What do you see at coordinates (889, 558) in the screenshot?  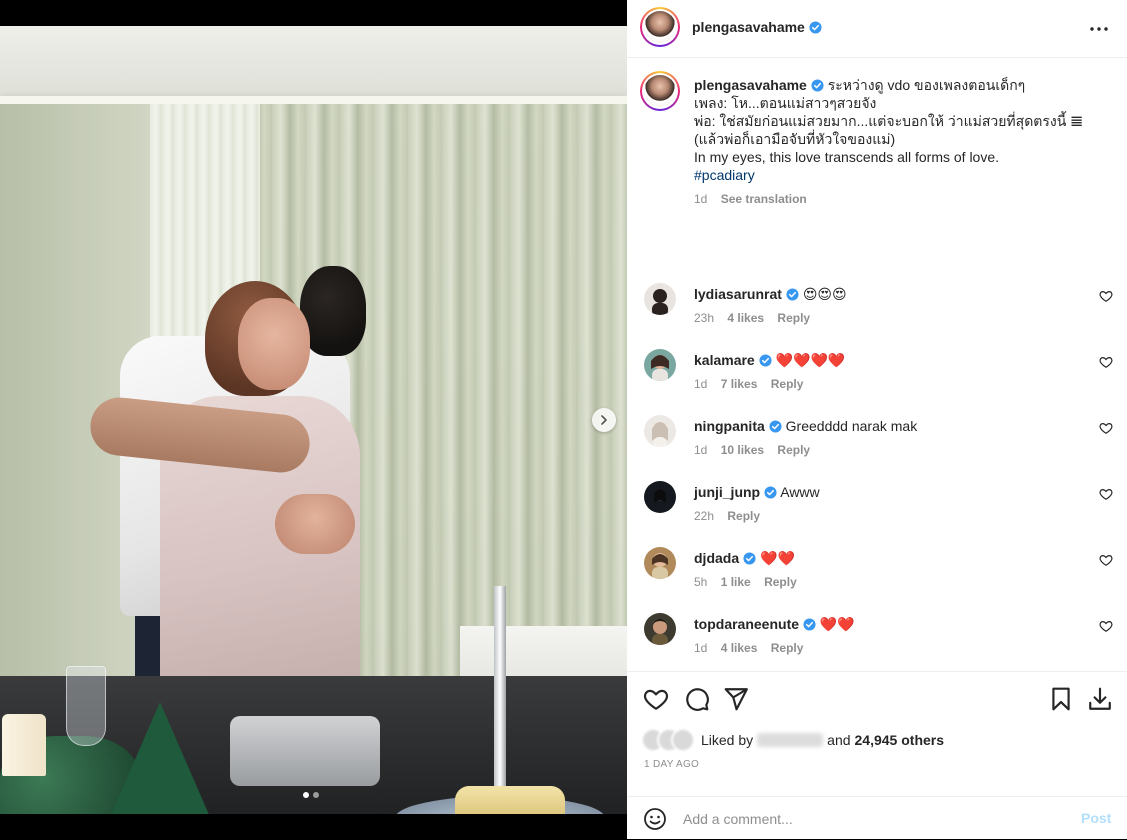 I see `comment-body: djdada ❤️❤️` at bounding box center [889, 558].